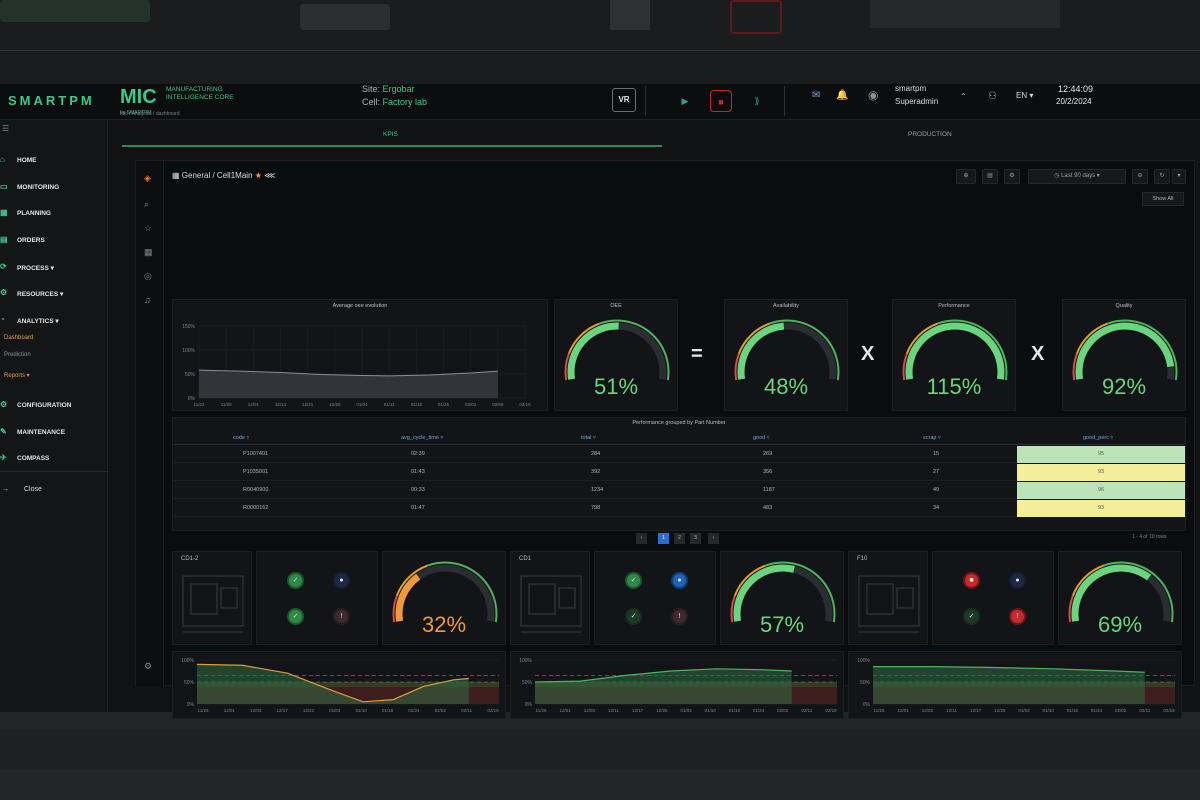  What do you see at coordinates (936, 490) in the screenshot?
I see `table-cell-scrap: 49` at bounding box center [936, 490].